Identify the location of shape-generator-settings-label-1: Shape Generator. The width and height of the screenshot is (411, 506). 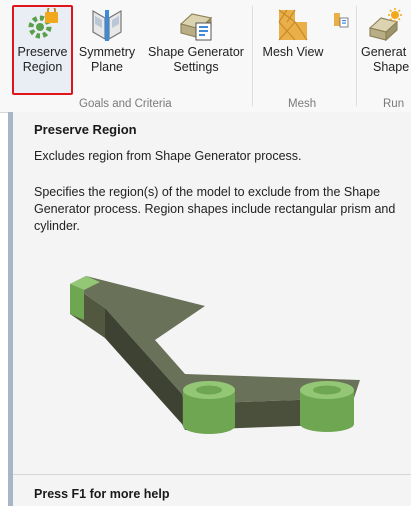
(196, 52).